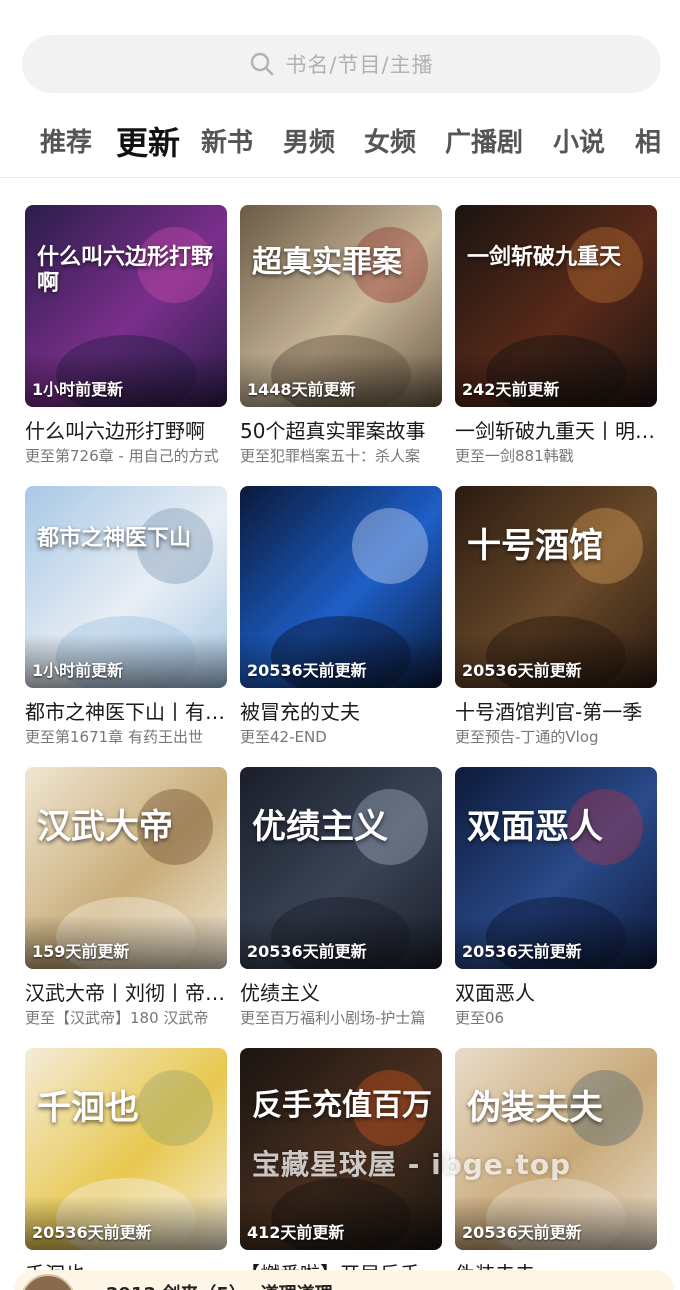 Image resolution: width=680 pixels, height=1290 pixels. I want to click on book-latest-chapter: 更至42-END, so click(283, 737).